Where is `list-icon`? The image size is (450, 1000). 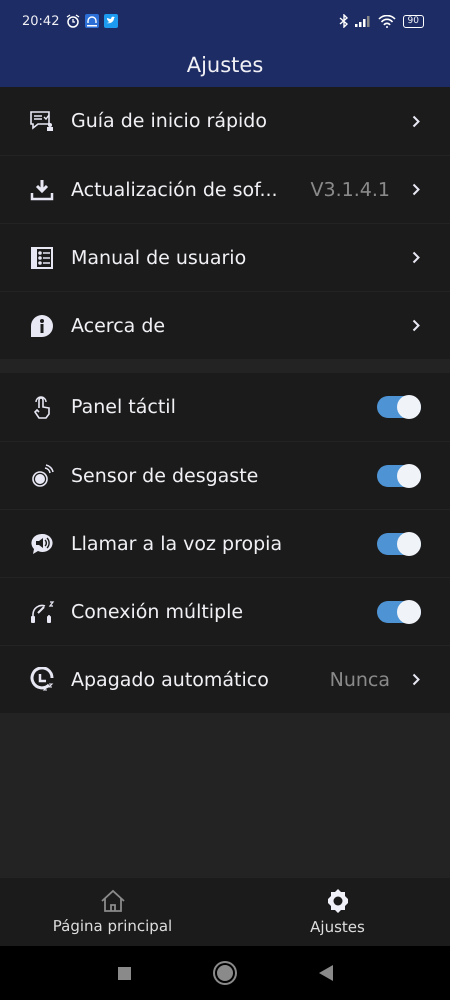
list-icon is located at coordinates (42, 257).